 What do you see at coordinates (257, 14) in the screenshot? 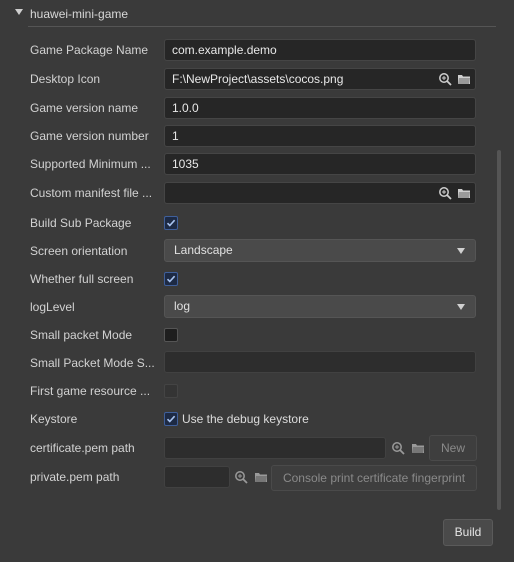
I see `section-header: huawei-mini-game` at bounding box center [257, 14].